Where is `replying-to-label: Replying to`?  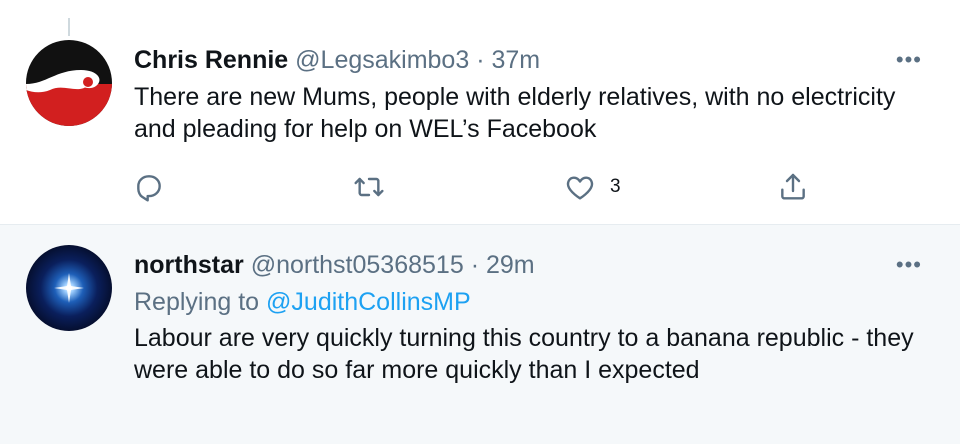 replying-to-label: Replying to is located at coordinates (197, 302).